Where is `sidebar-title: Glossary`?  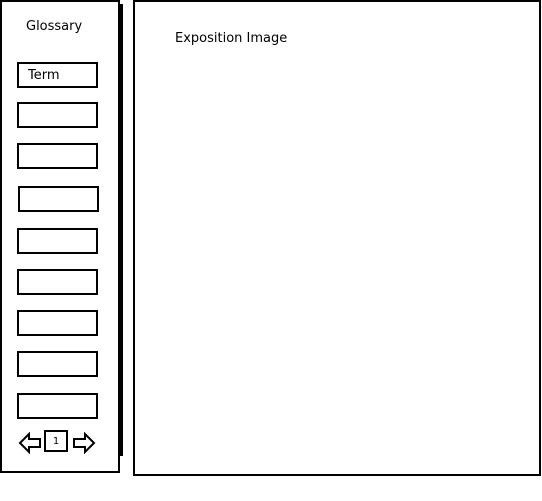
sidebar-title: Glossary is located at coordinates (54, 26).